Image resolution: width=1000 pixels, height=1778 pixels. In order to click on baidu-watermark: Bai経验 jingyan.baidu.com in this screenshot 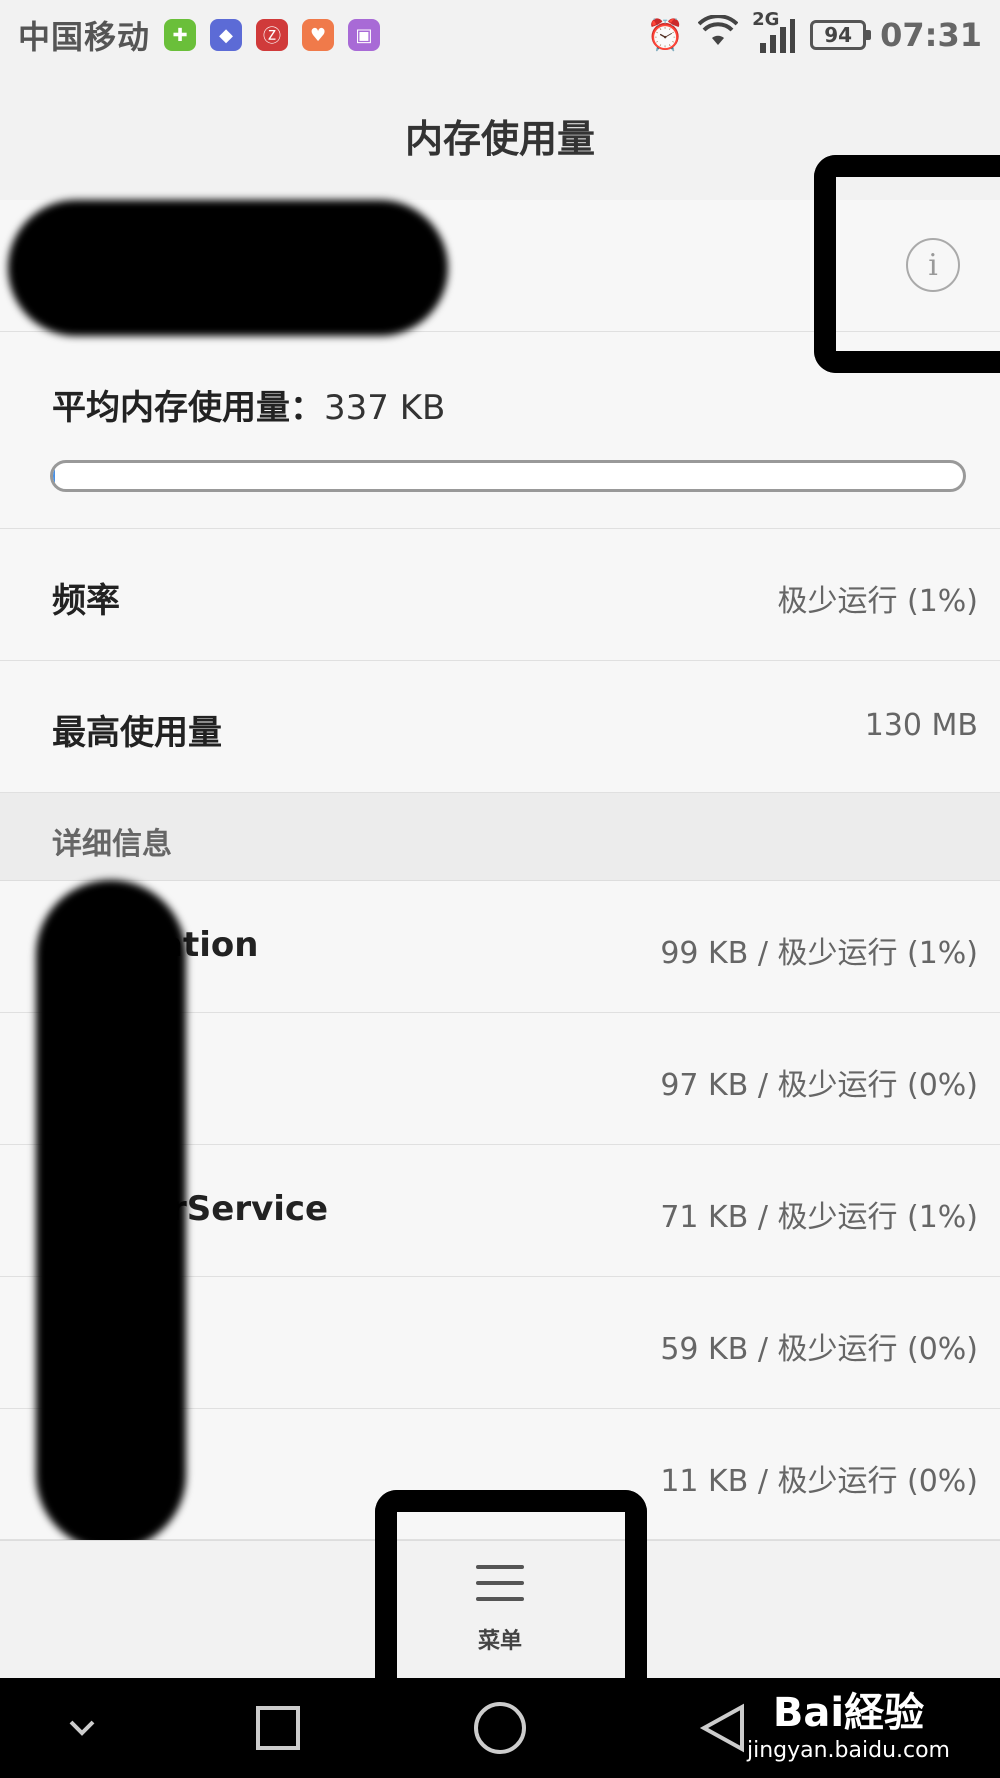, I will do `click(848, 1721)`.